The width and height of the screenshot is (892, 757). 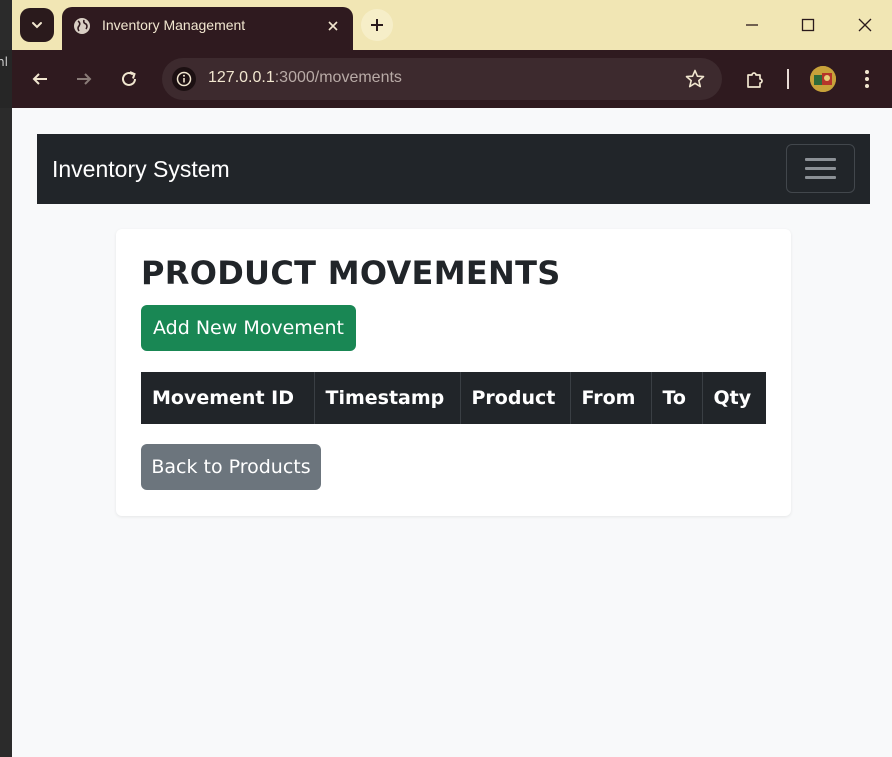 I want to click on new-tab-button, so click(x=377, y=25).